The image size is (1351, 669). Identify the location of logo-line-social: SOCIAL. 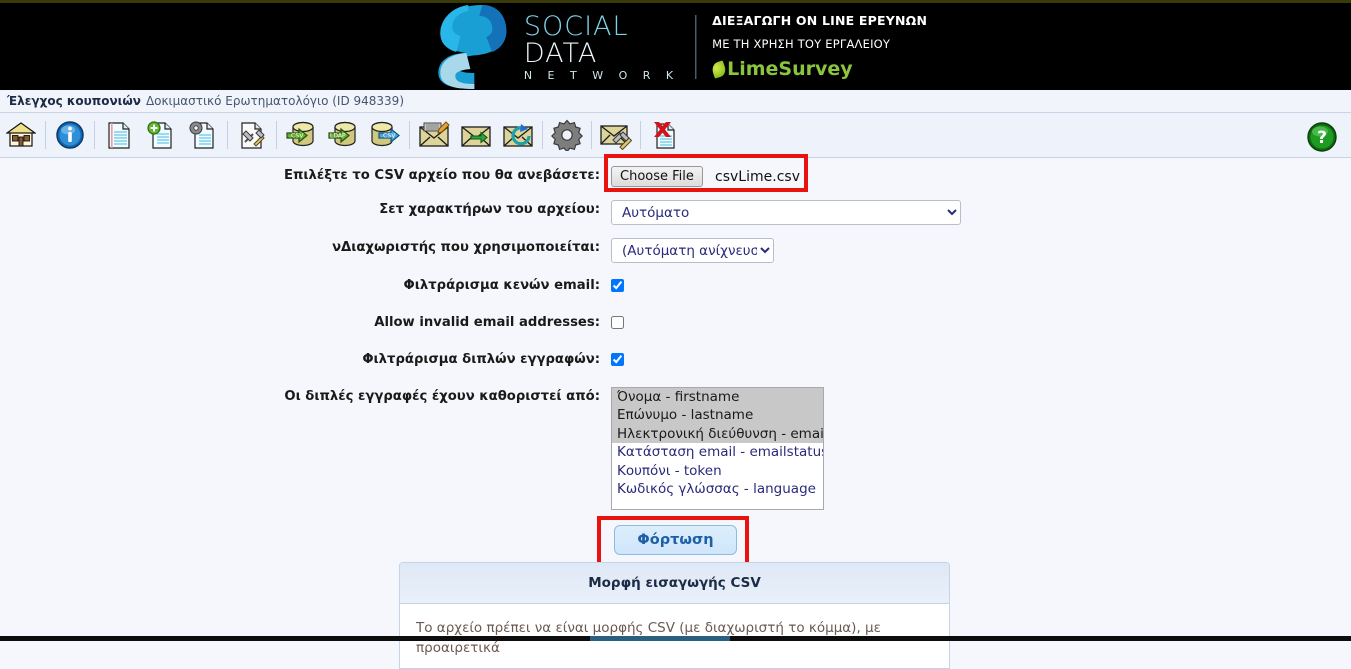
(576, 26).